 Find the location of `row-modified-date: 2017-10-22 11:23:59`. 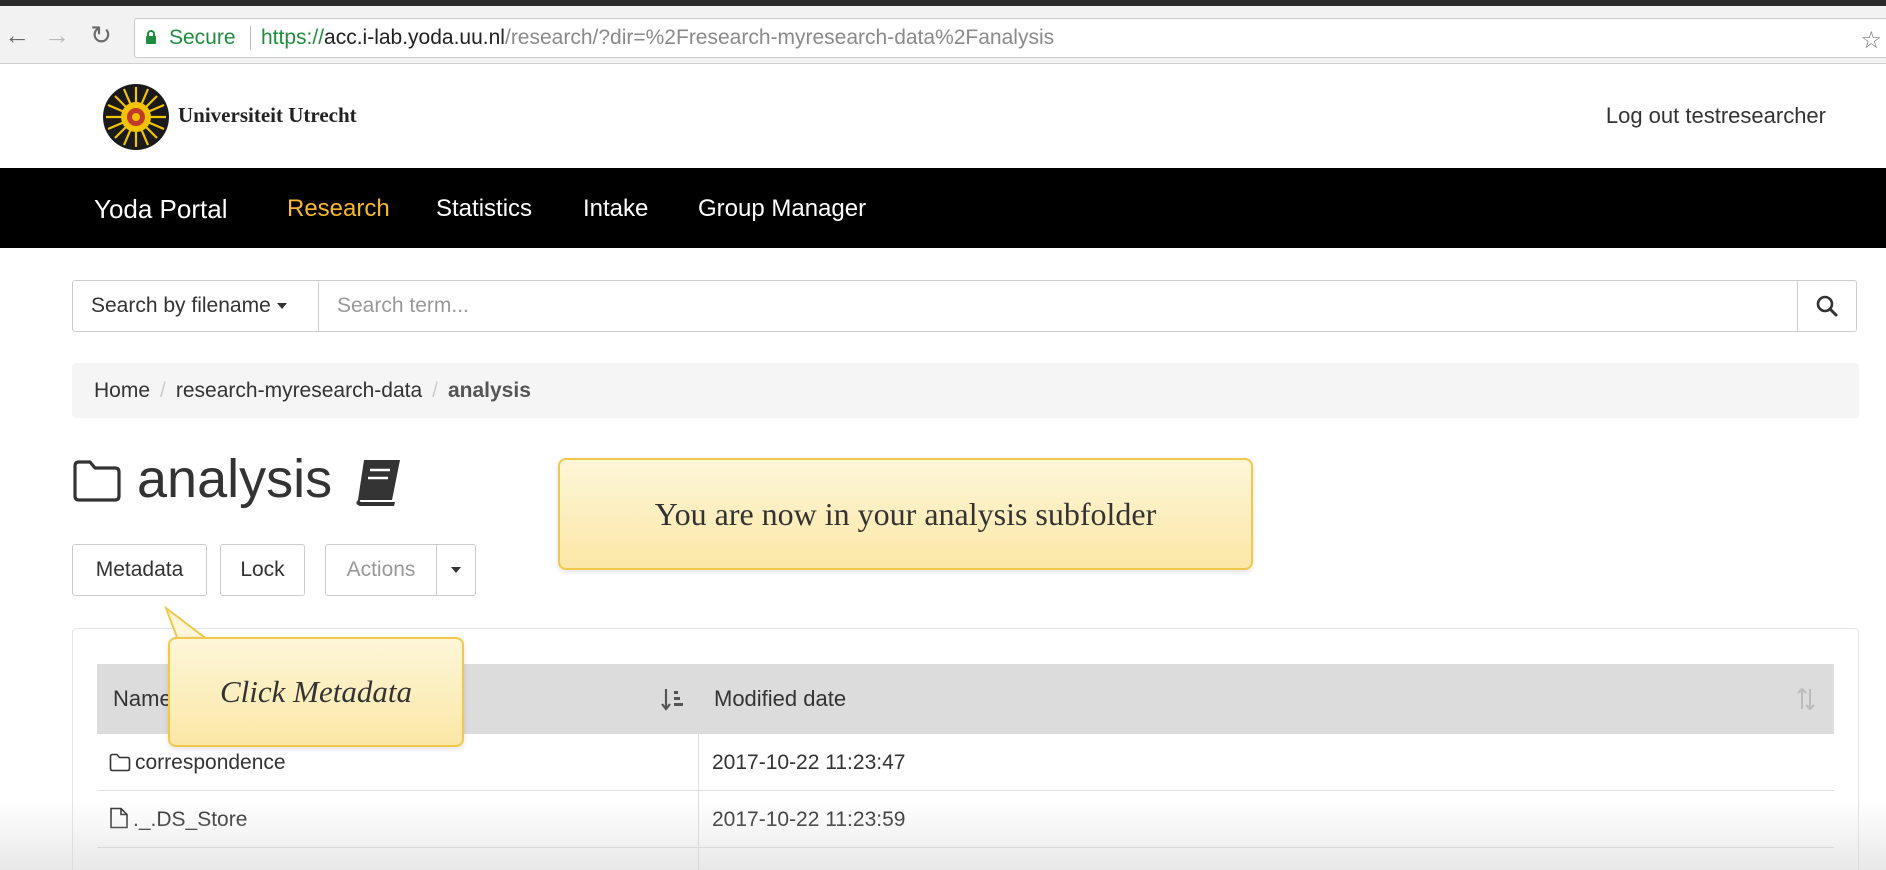

row-modified-date: 2017-10-22 11:23:59 is located at coordinates (809, 819).